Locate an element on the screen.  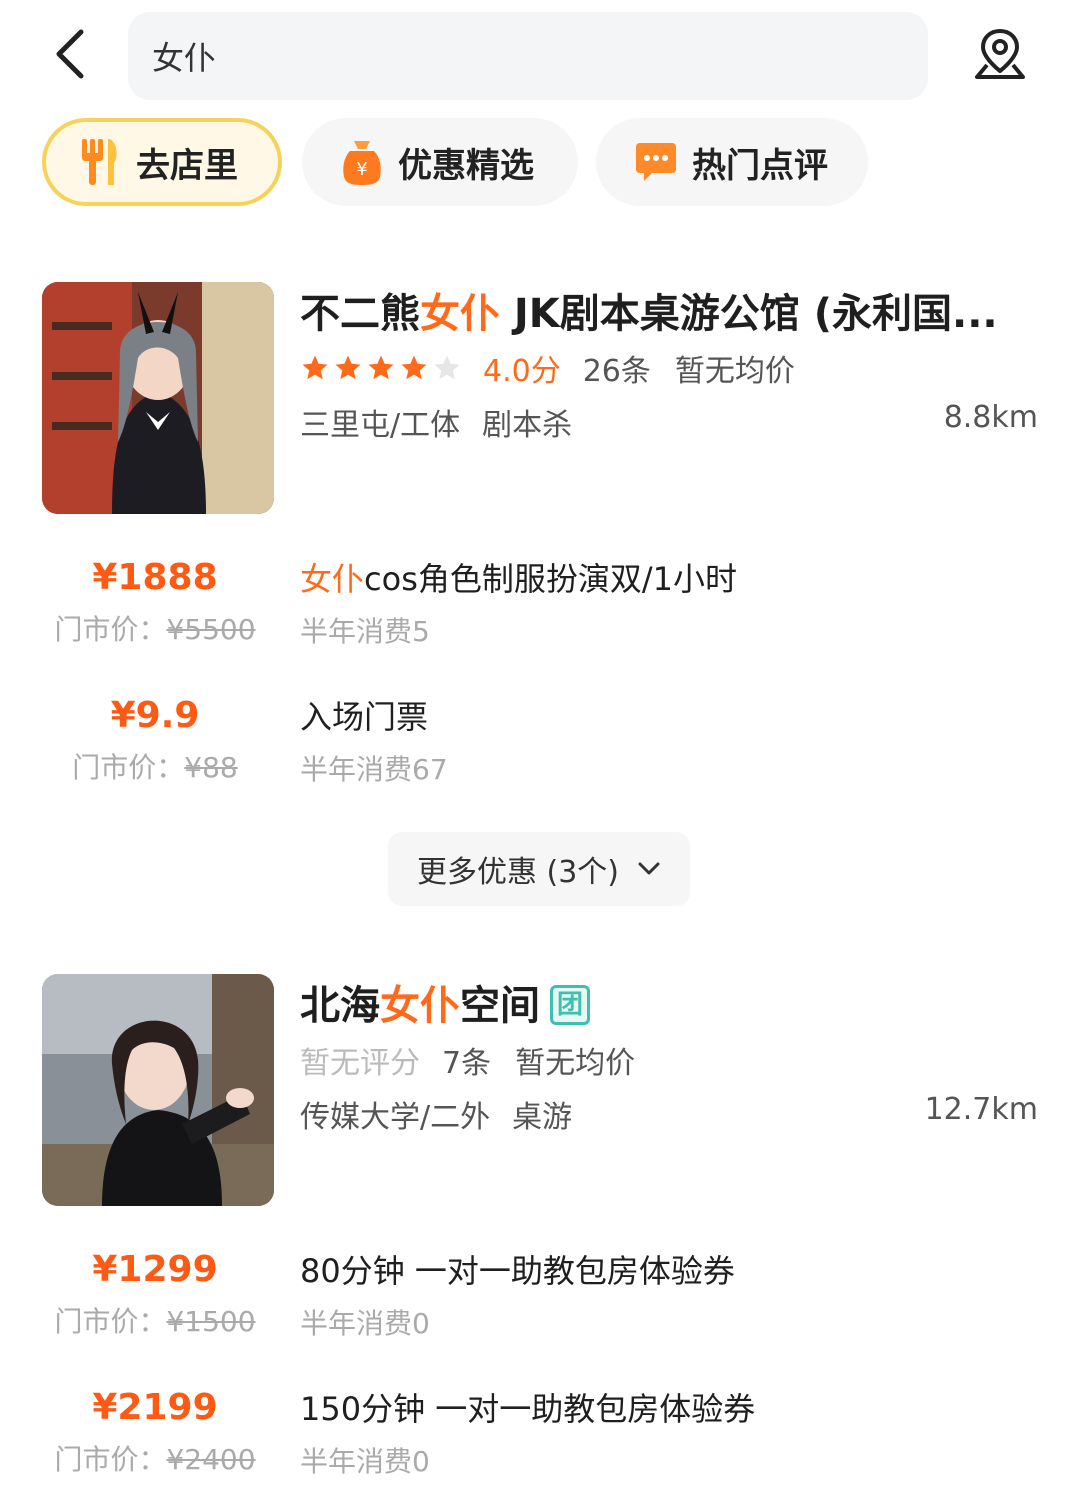
more-deals-label: 更多优惠 (3个) is located at coordinates (518, 872).